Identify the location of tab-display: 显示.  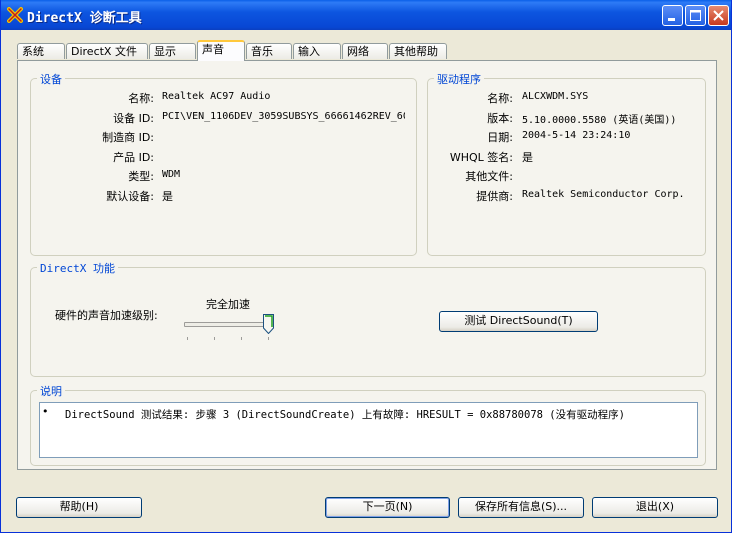
(172, 51).